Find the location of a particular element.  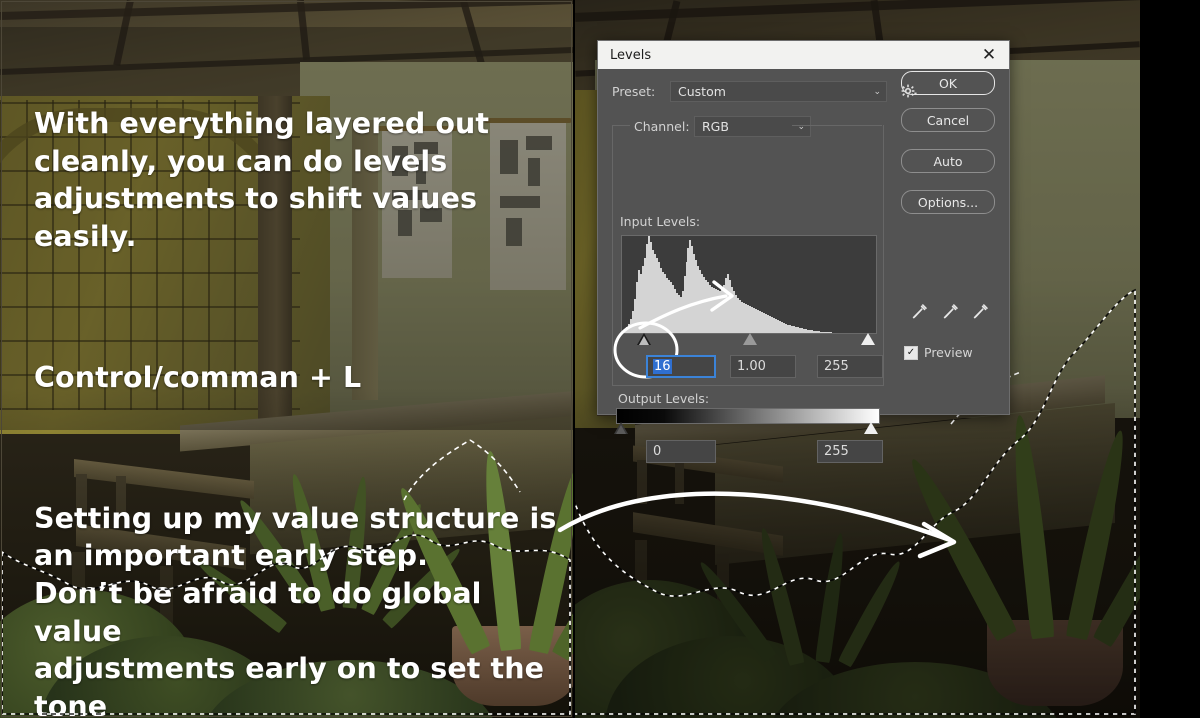

output-white-slider is located at coordinates (871, 428).